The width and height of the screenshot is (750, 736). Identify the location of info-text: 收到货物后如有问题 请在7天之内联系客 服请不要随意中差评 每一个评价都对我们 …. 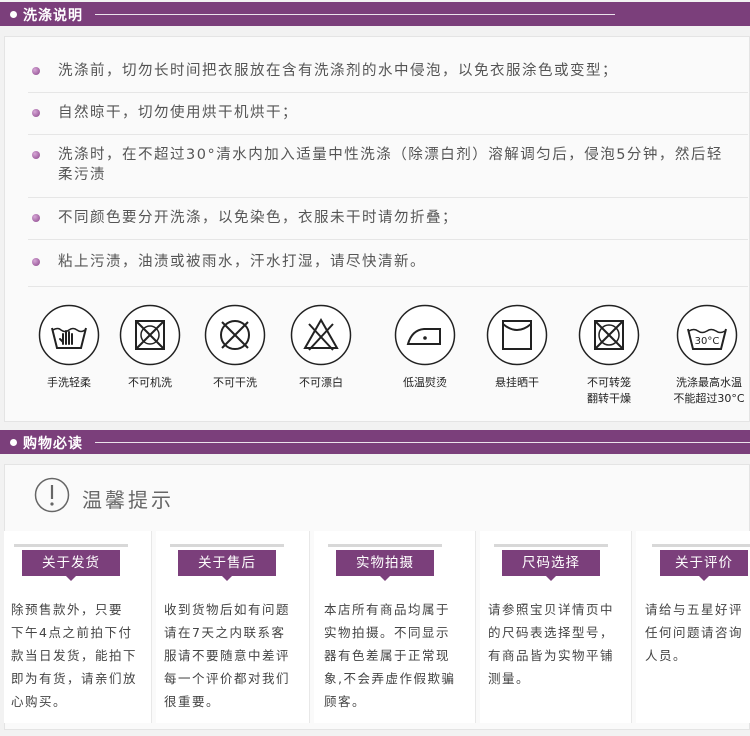
(227, 655).